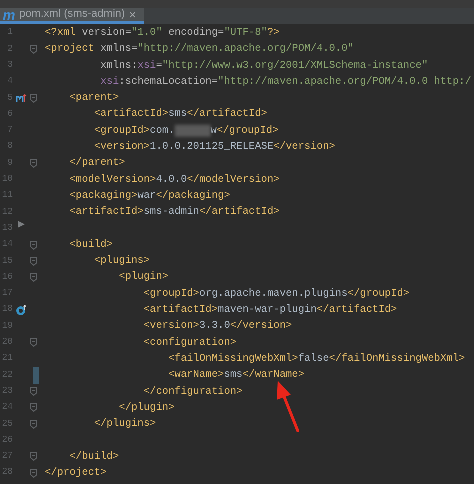 The image size is (474, 484). I want to click on code-line: <version>3.3.0</version>, so click(217, 326).